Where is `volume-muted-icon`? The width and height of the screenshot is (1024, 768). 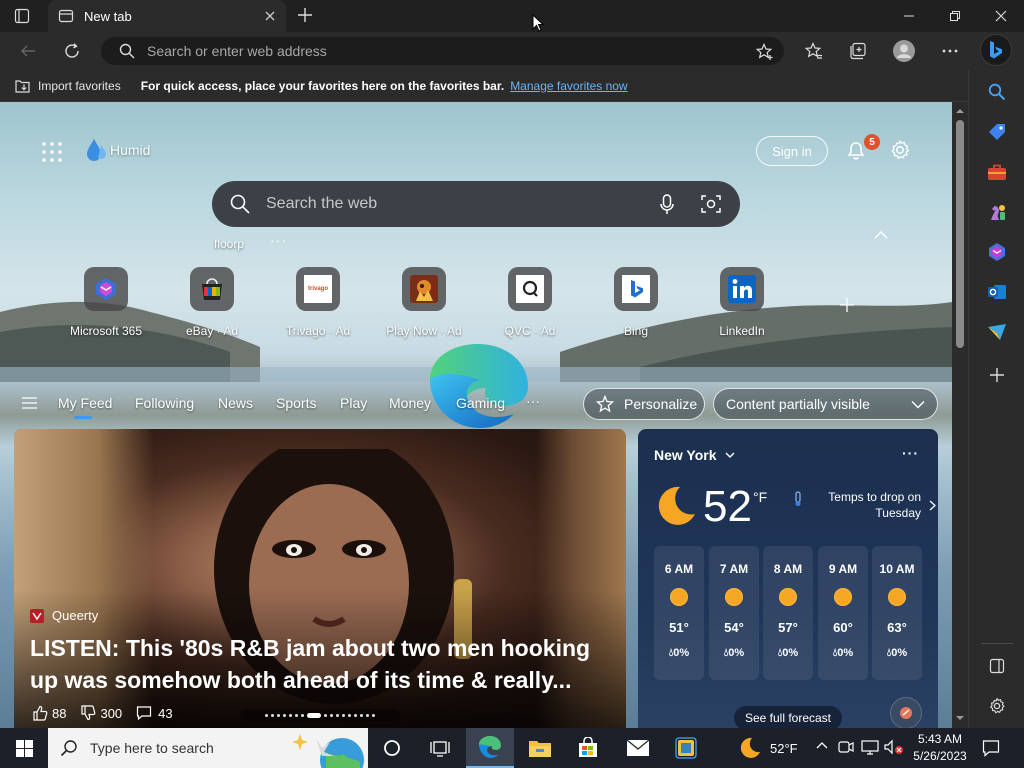
volume-muted-icon is located at coordinates (894, 747).